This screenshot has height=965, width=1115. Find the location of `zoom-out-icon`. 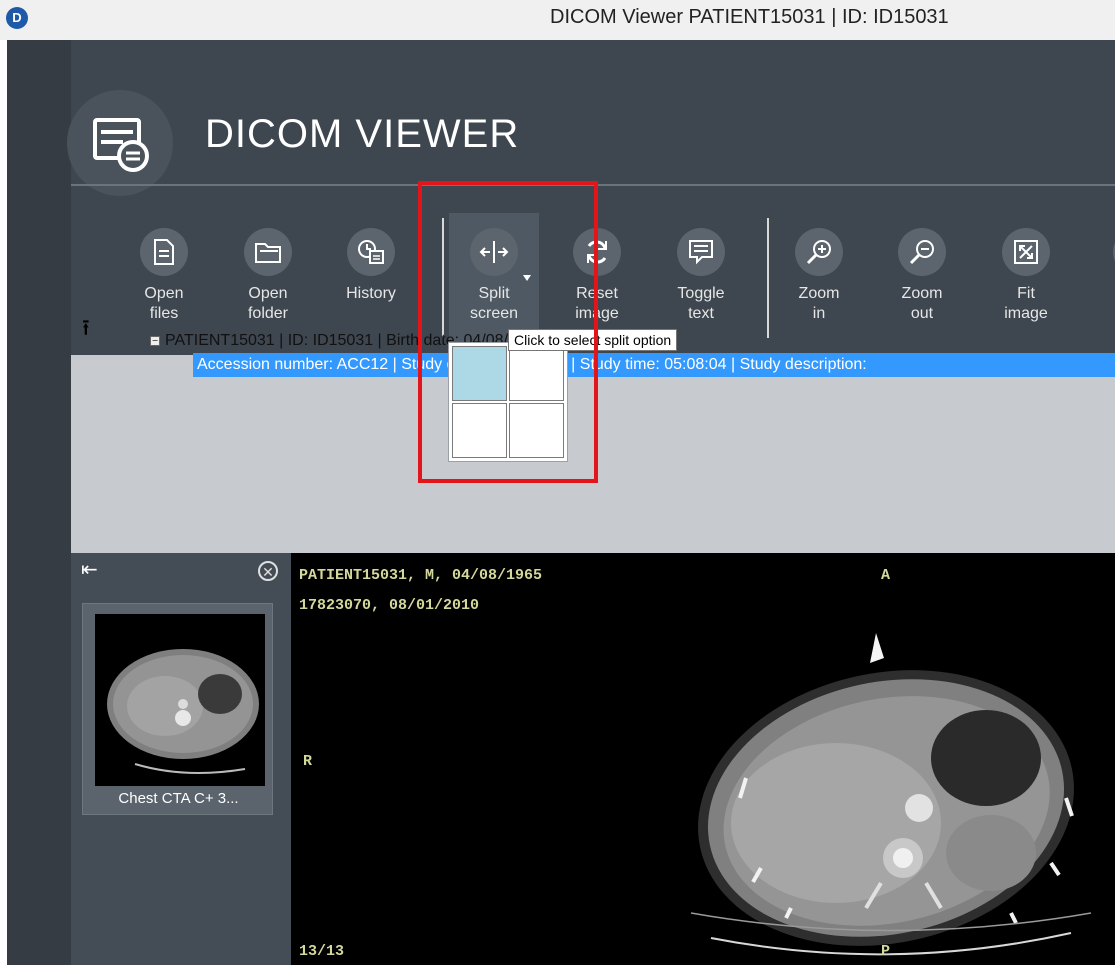

zoom-out-icon is located at coordinates (922, 252).